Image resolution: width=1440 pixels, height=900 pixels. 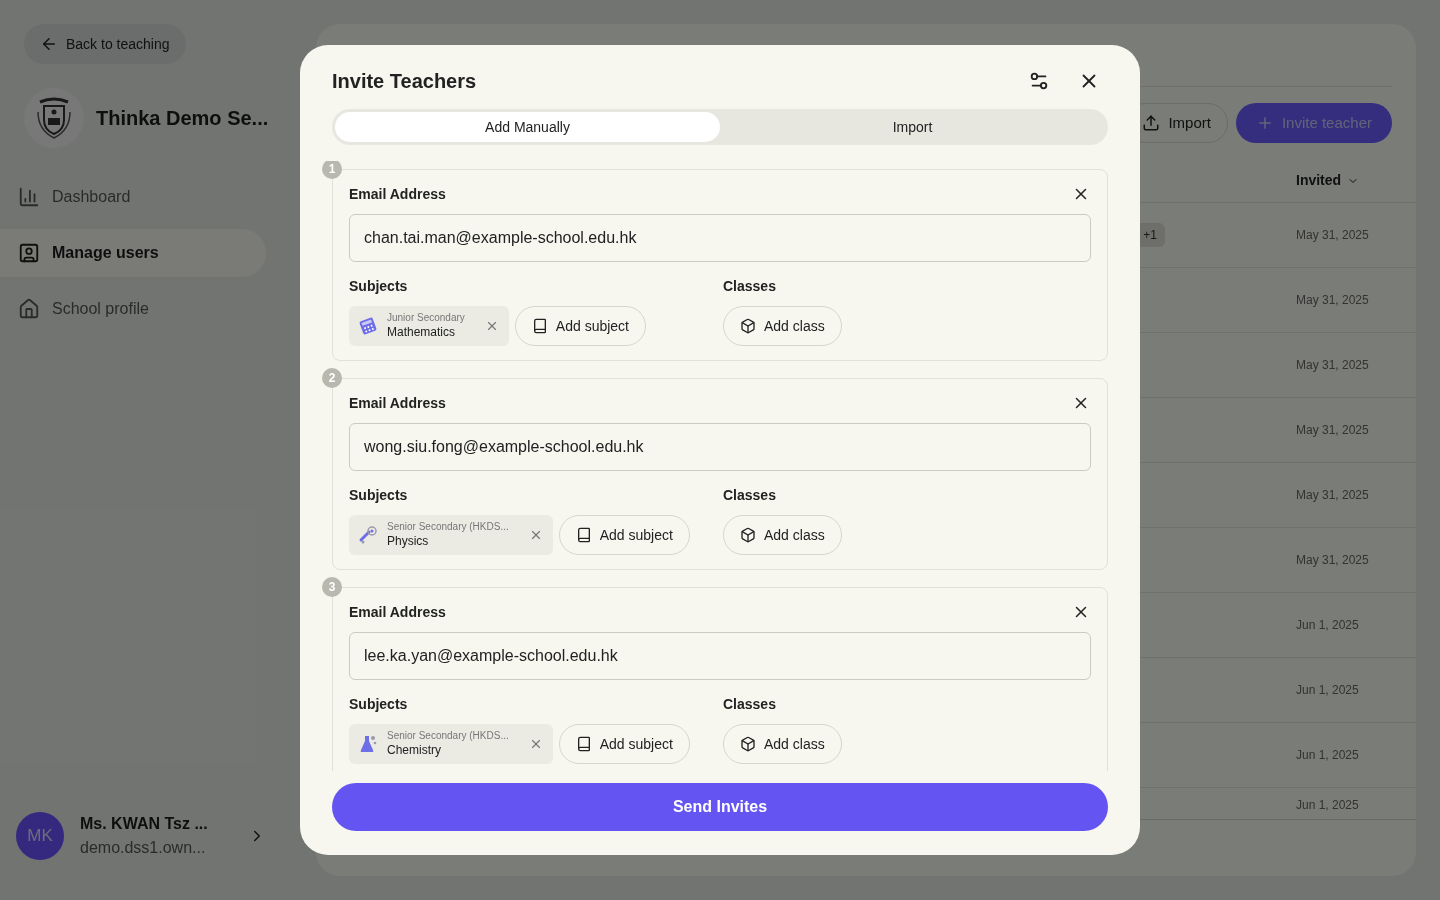 What do you see at coordinates (414, 750) in the screenshot?
I see `subject-name: Chemistry` at bounding box center [414, 750].